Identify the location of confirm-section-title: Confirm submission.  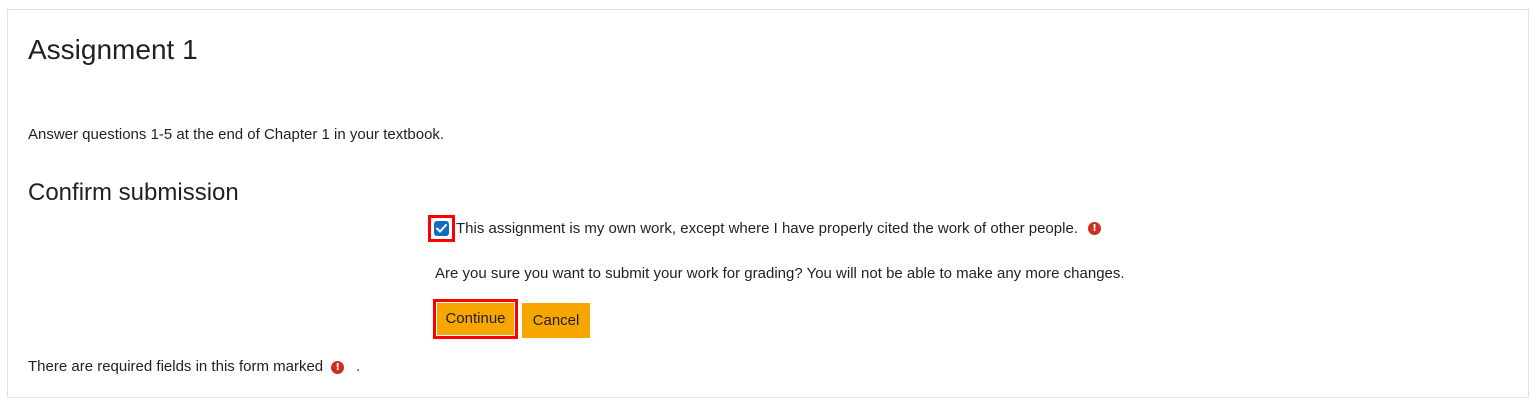
(133, 192).